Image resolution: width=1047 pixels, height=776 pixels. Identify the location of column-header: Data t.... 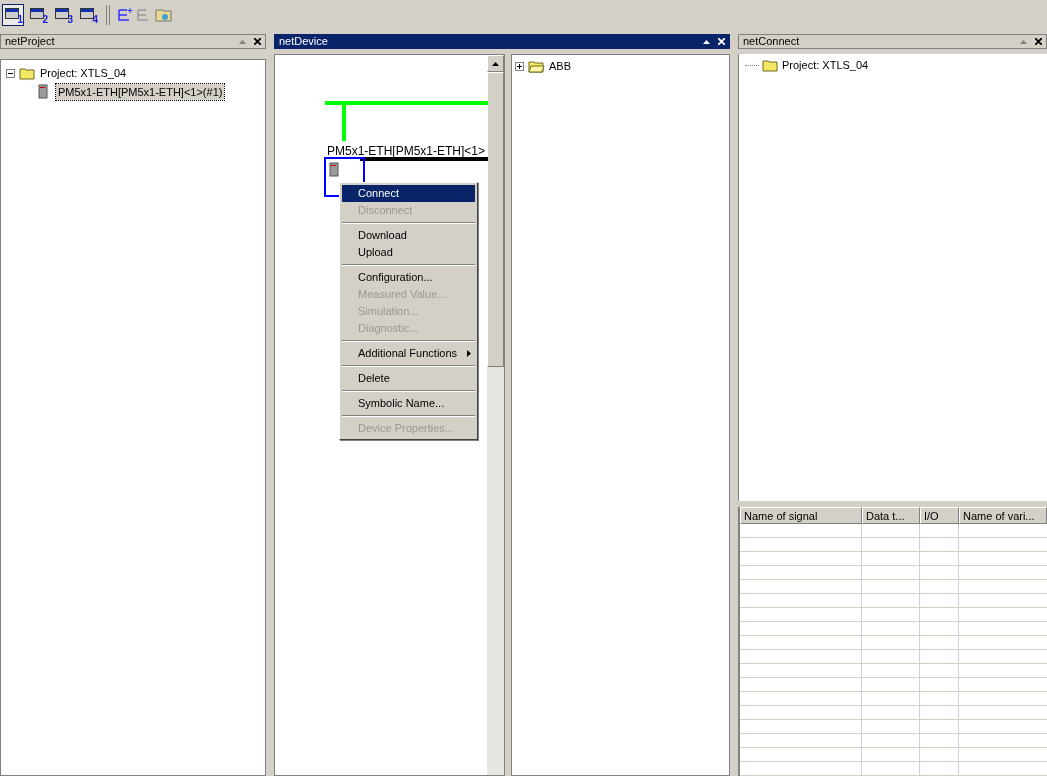
(891, 515).